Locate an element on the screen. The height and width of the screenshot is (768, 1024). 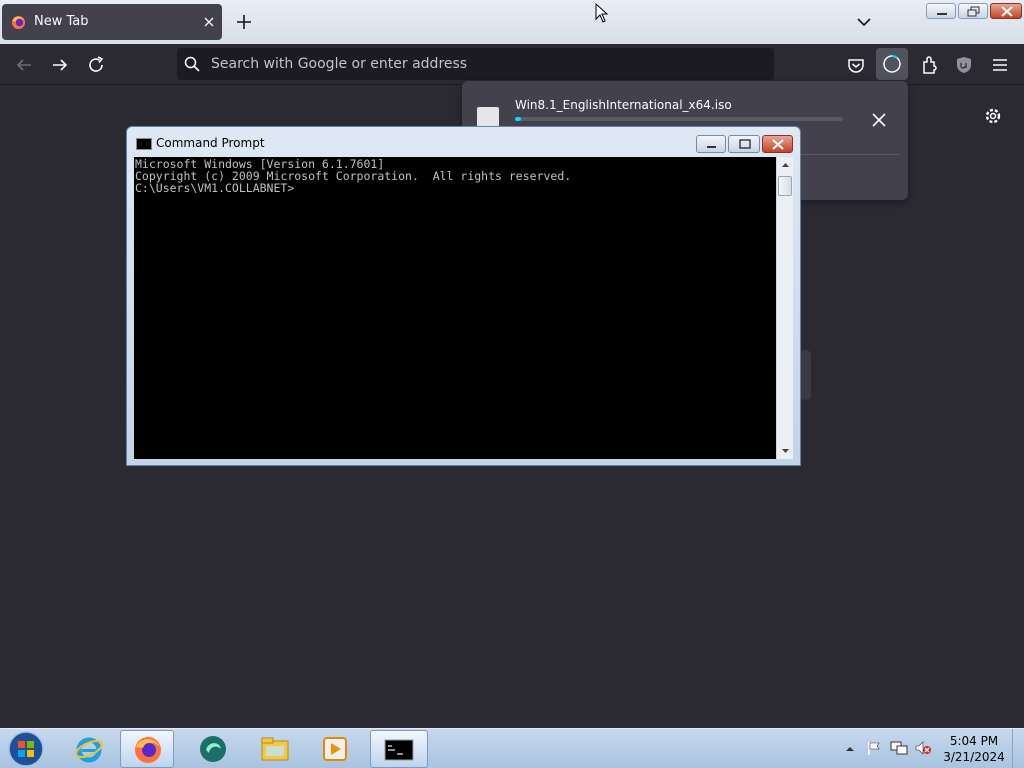
show-desktop-button is located at coordinates (1018, 748).